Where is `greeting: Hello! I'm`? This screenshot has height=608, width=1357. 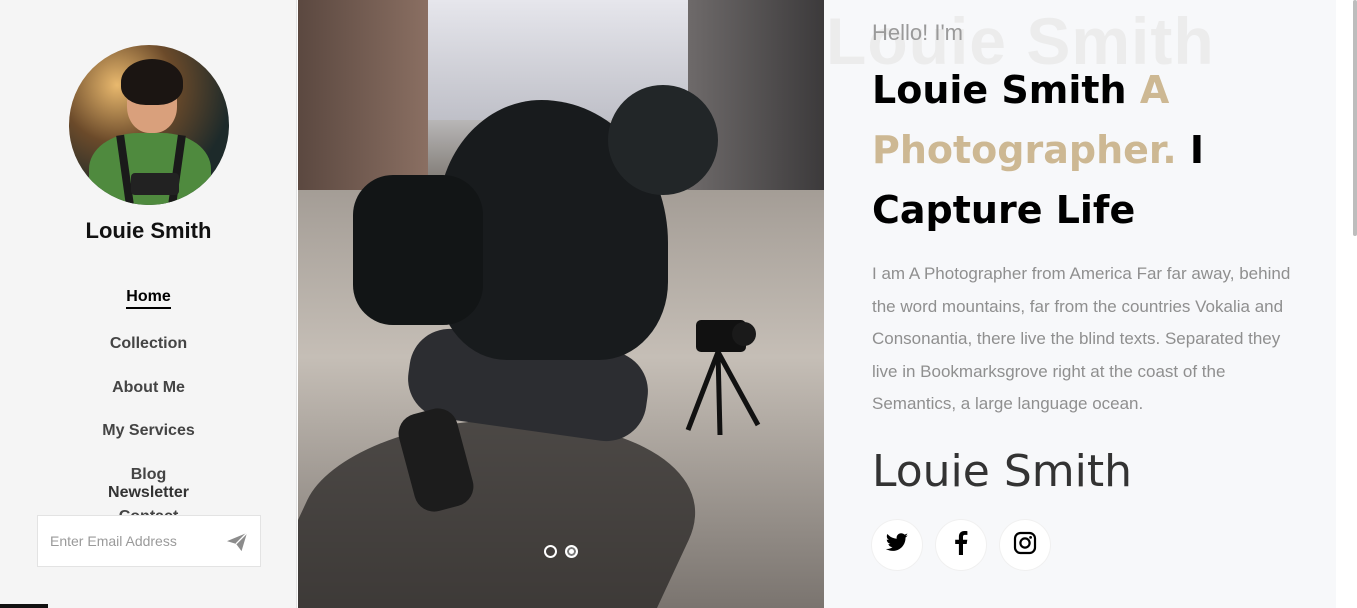 greeting: Hello! I'm is located at coordinates (917, 32).